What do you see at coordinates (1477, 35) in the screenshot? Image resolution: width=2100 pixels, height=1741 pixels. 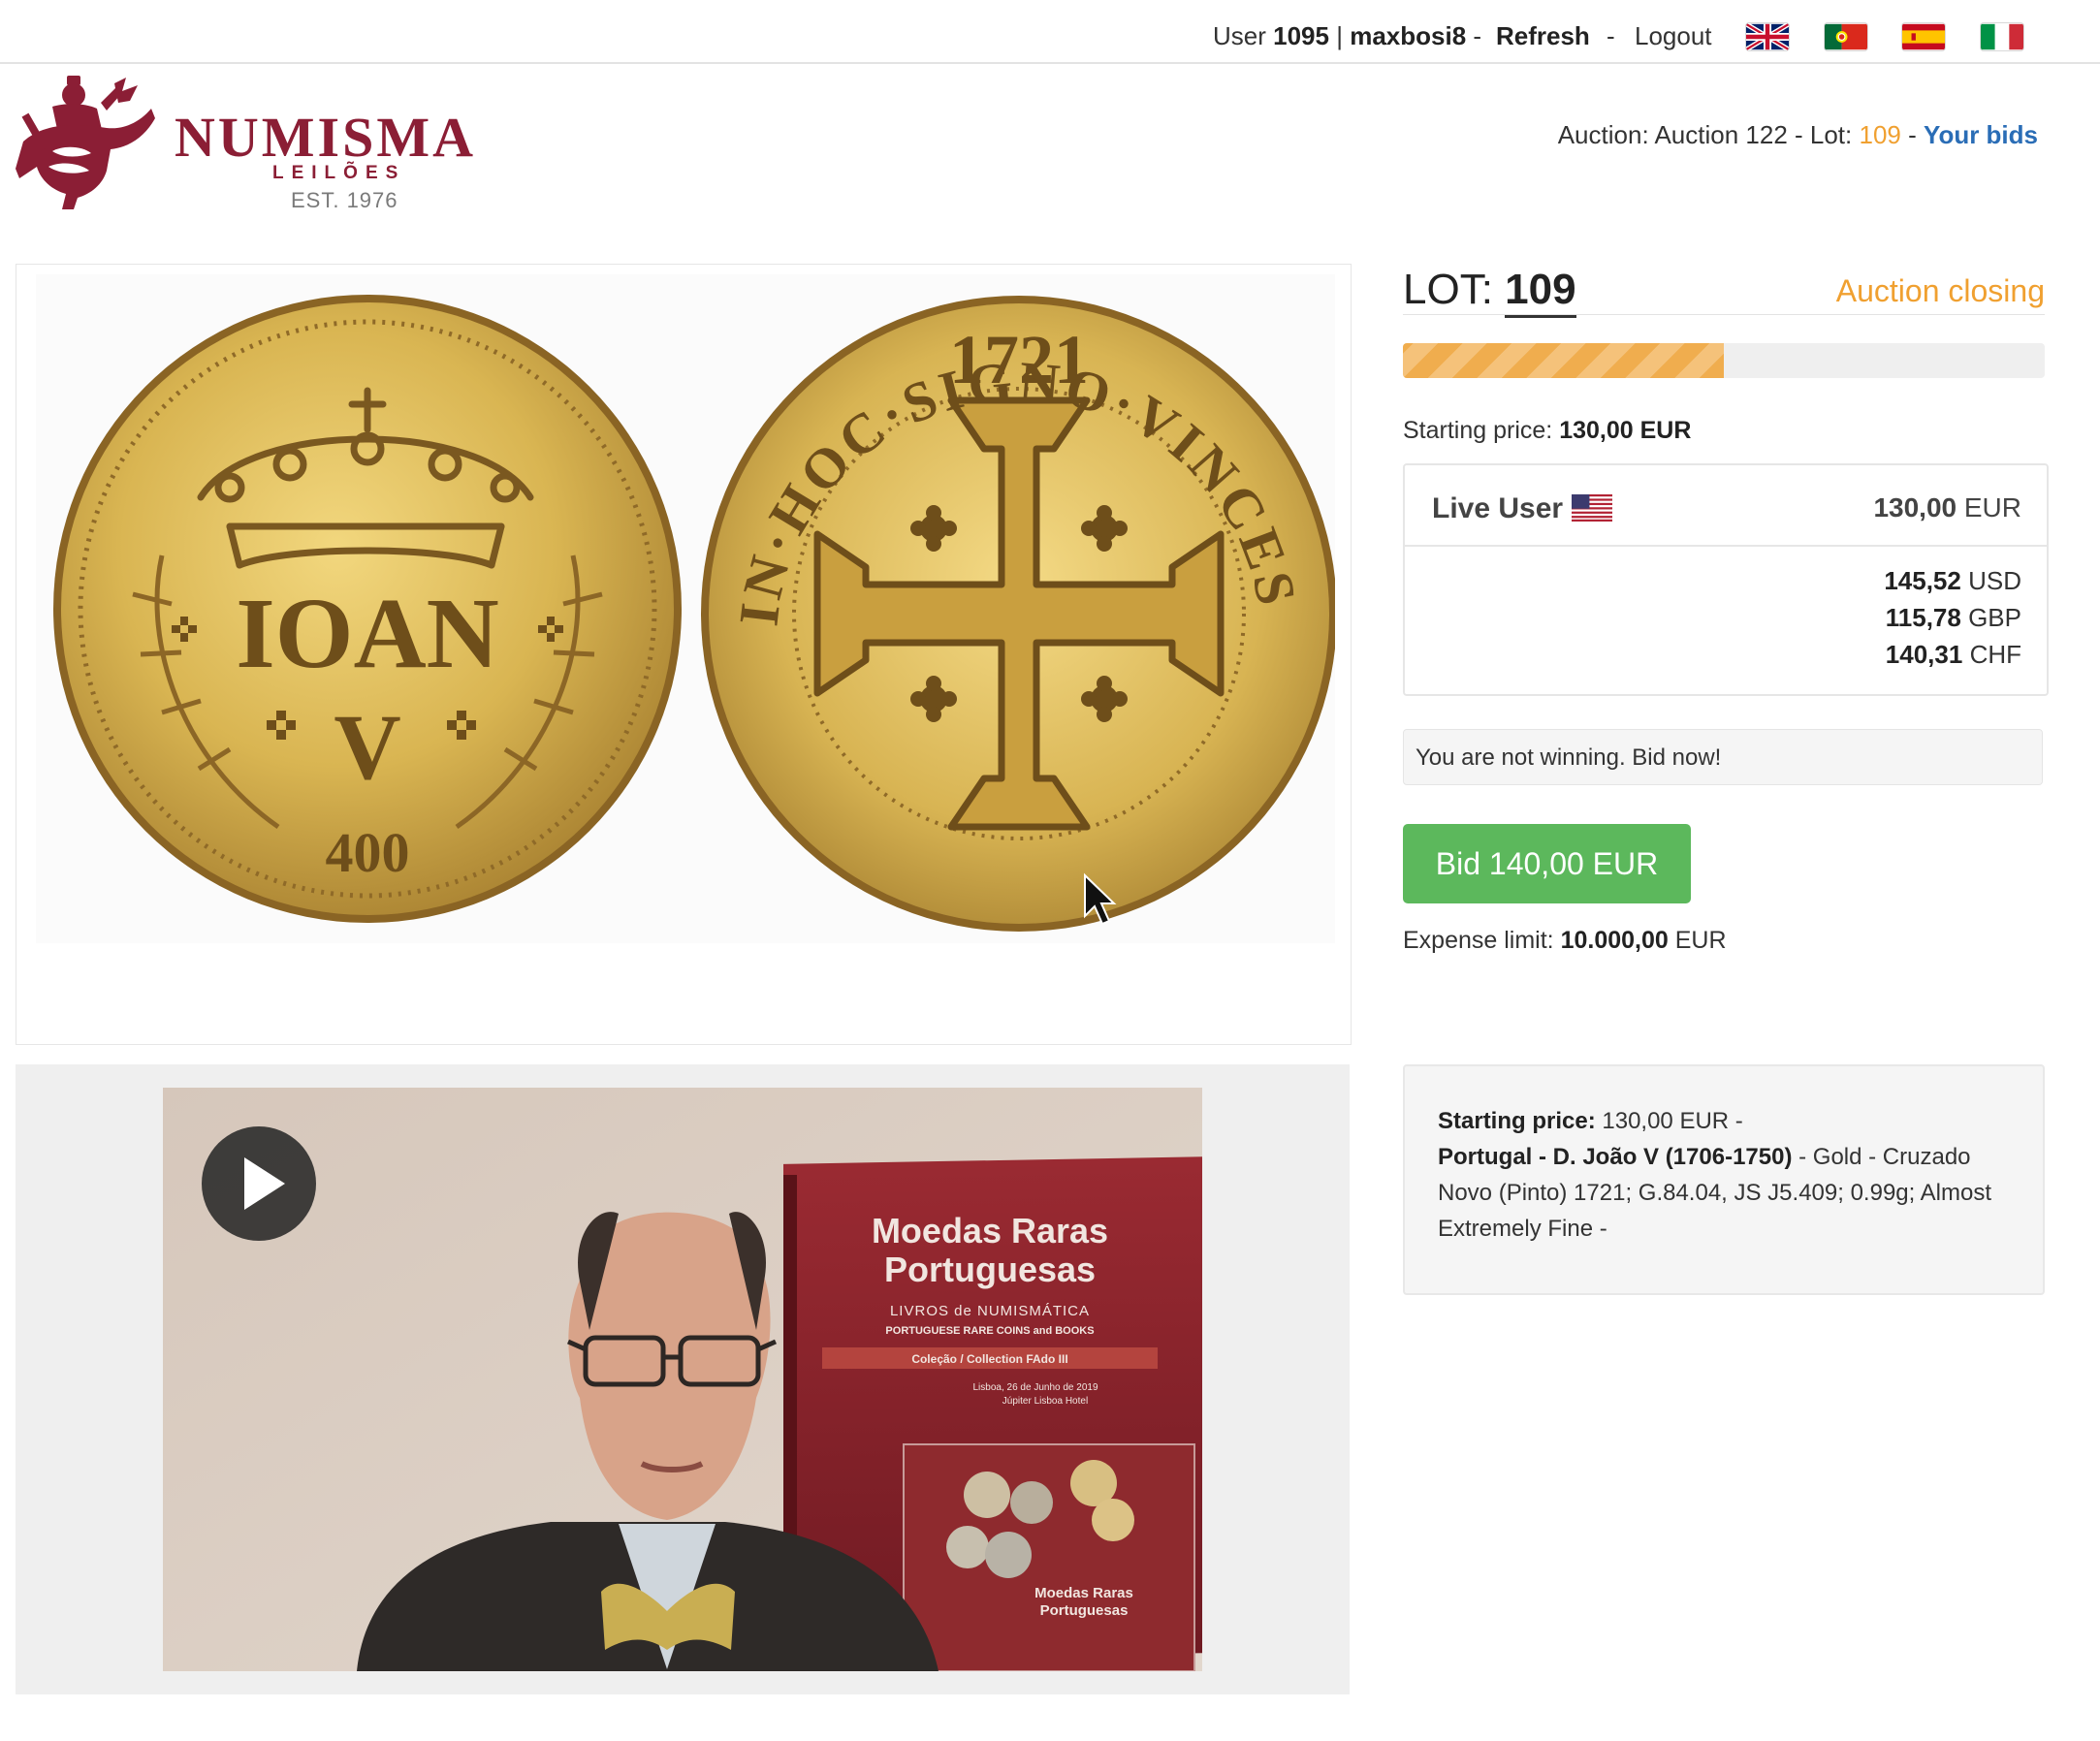 I see `user-dash: -` at bounding box center [1477, 35].